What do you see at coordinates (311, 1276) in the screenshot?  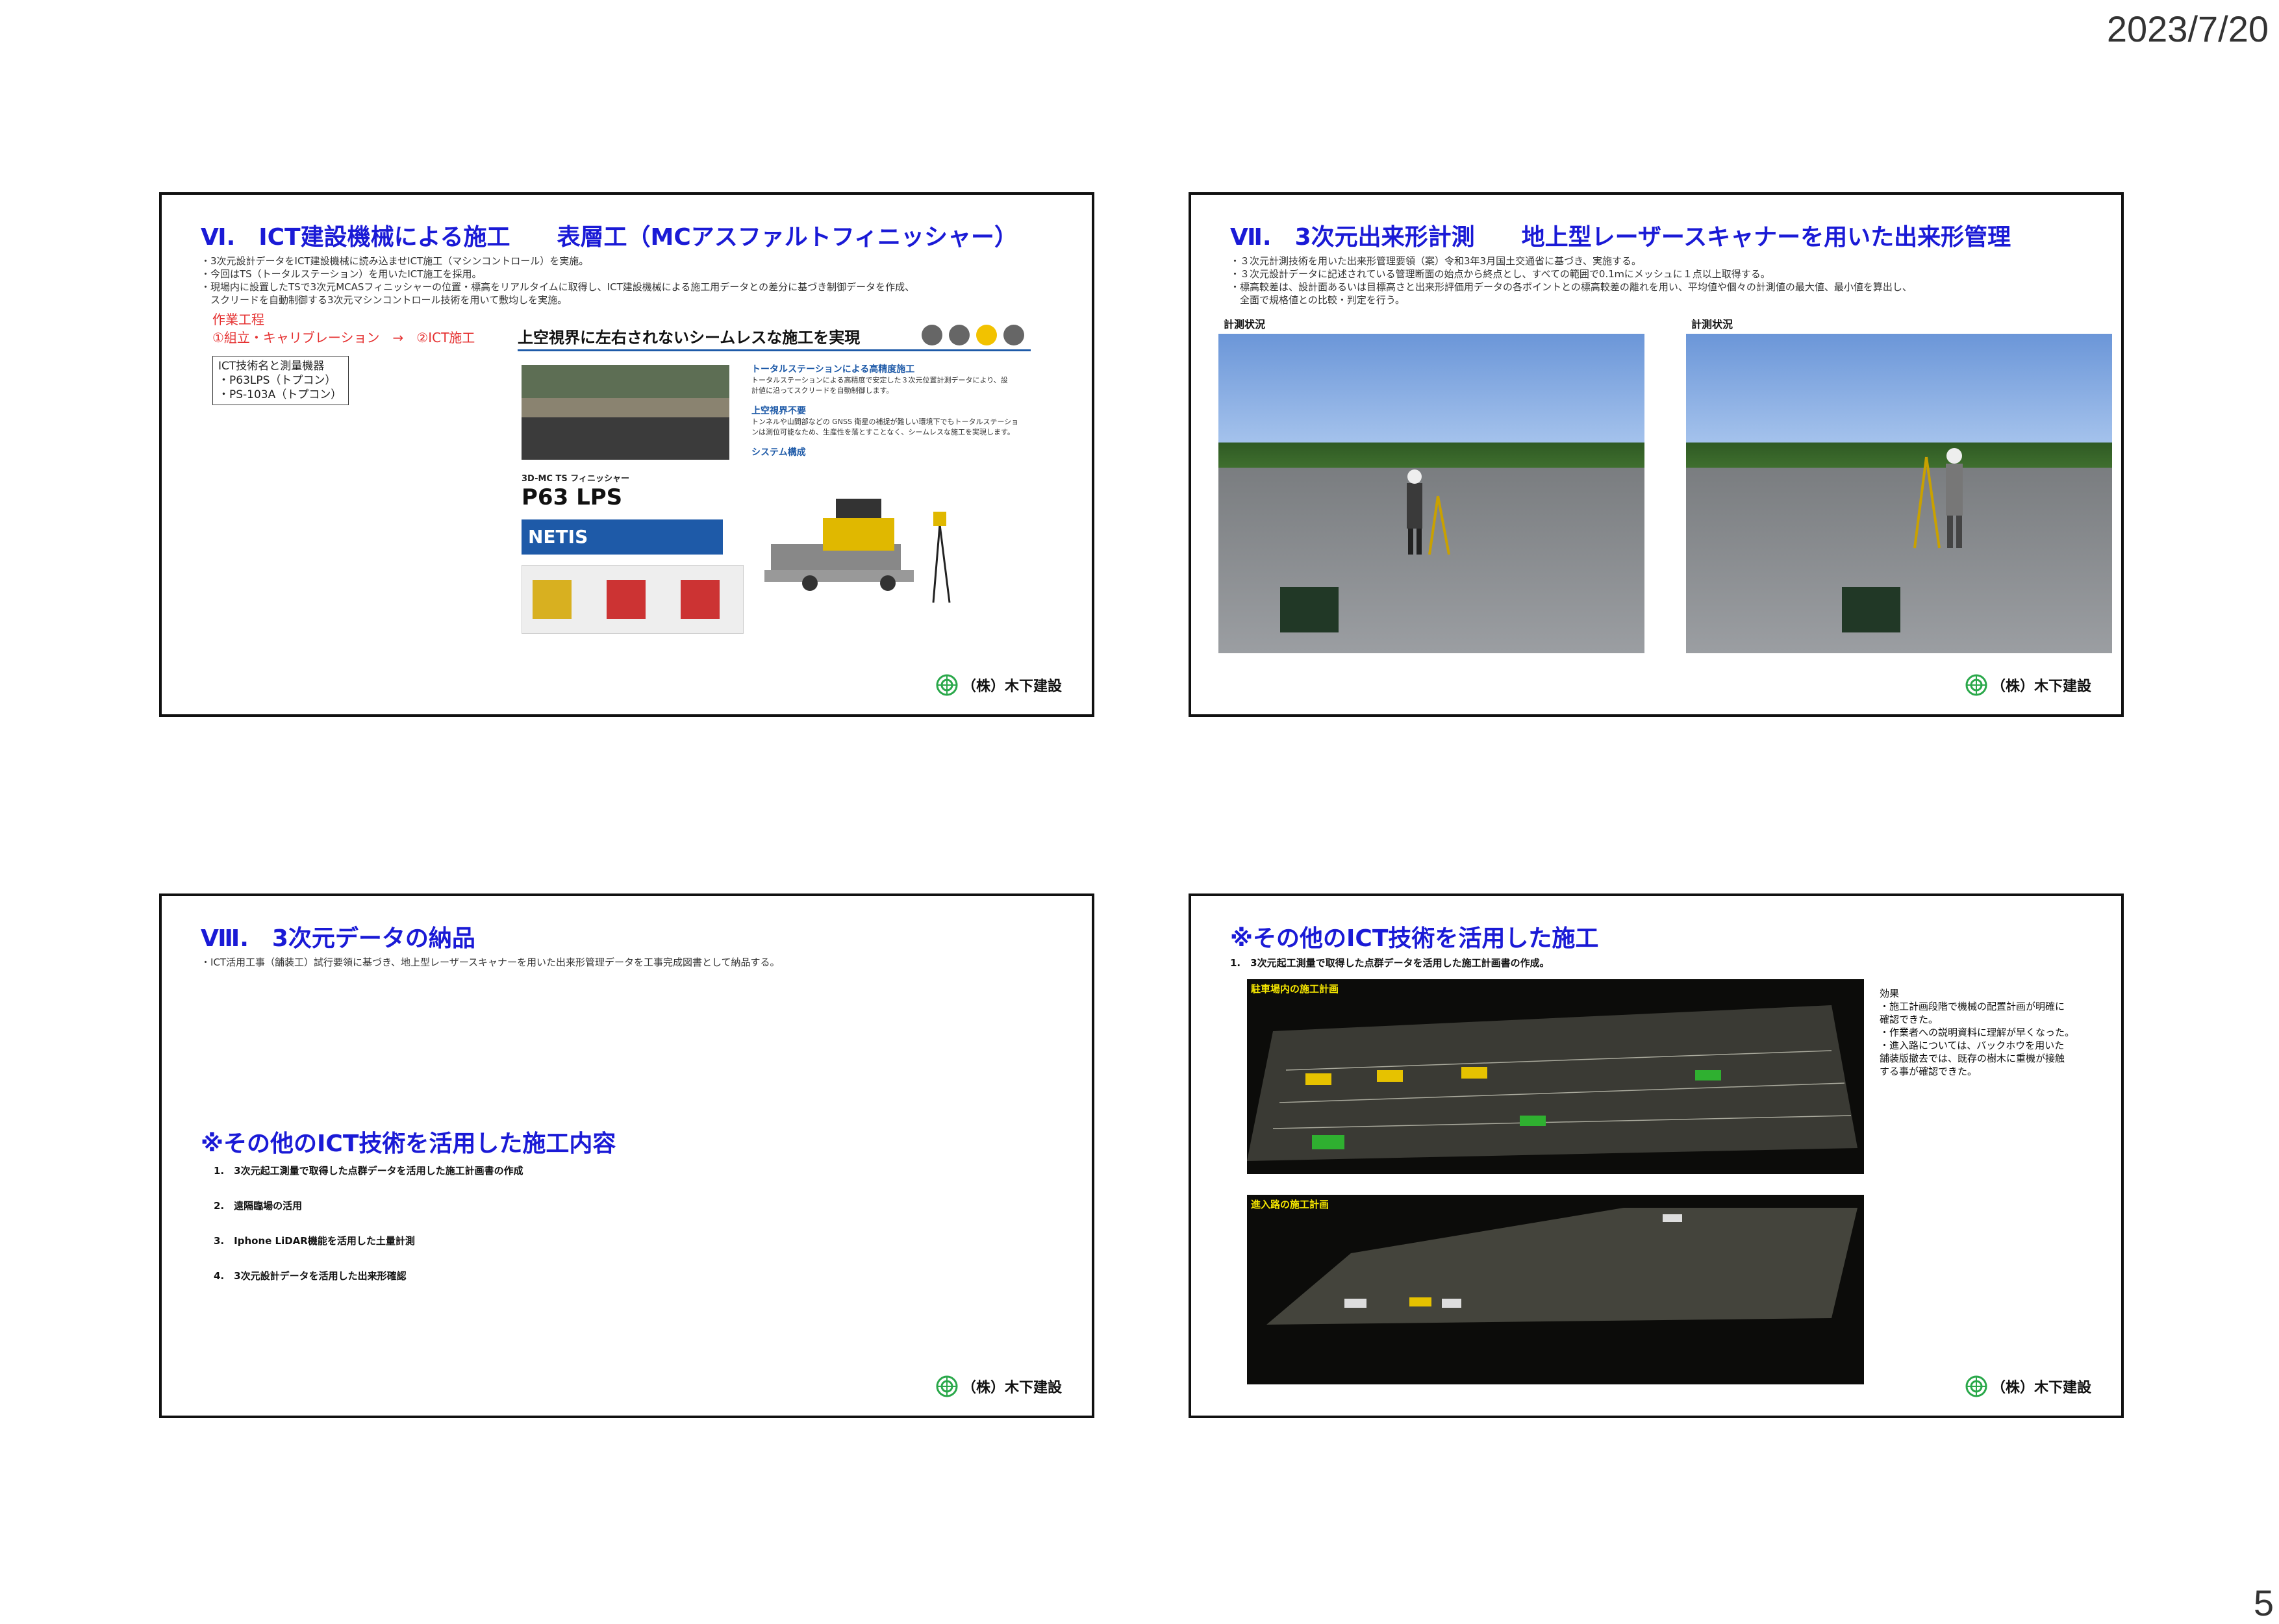 I see `list-item: 4. 3次元設計データを活用した出来形確認` at bounding box center [311, 1276].